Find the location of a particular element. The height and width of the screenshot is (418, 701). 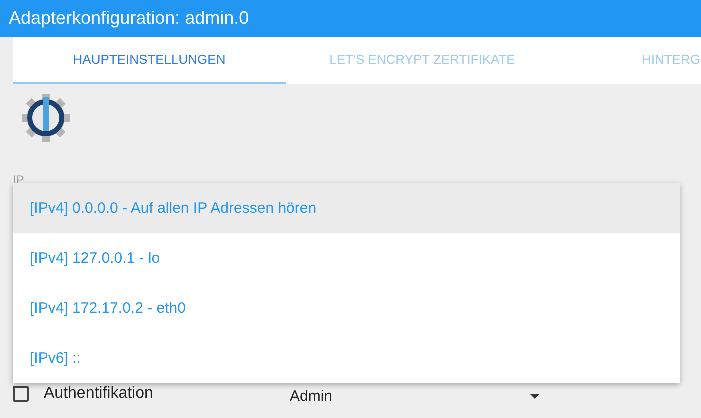

user-select: Admin is located at coordinates (415, 396).